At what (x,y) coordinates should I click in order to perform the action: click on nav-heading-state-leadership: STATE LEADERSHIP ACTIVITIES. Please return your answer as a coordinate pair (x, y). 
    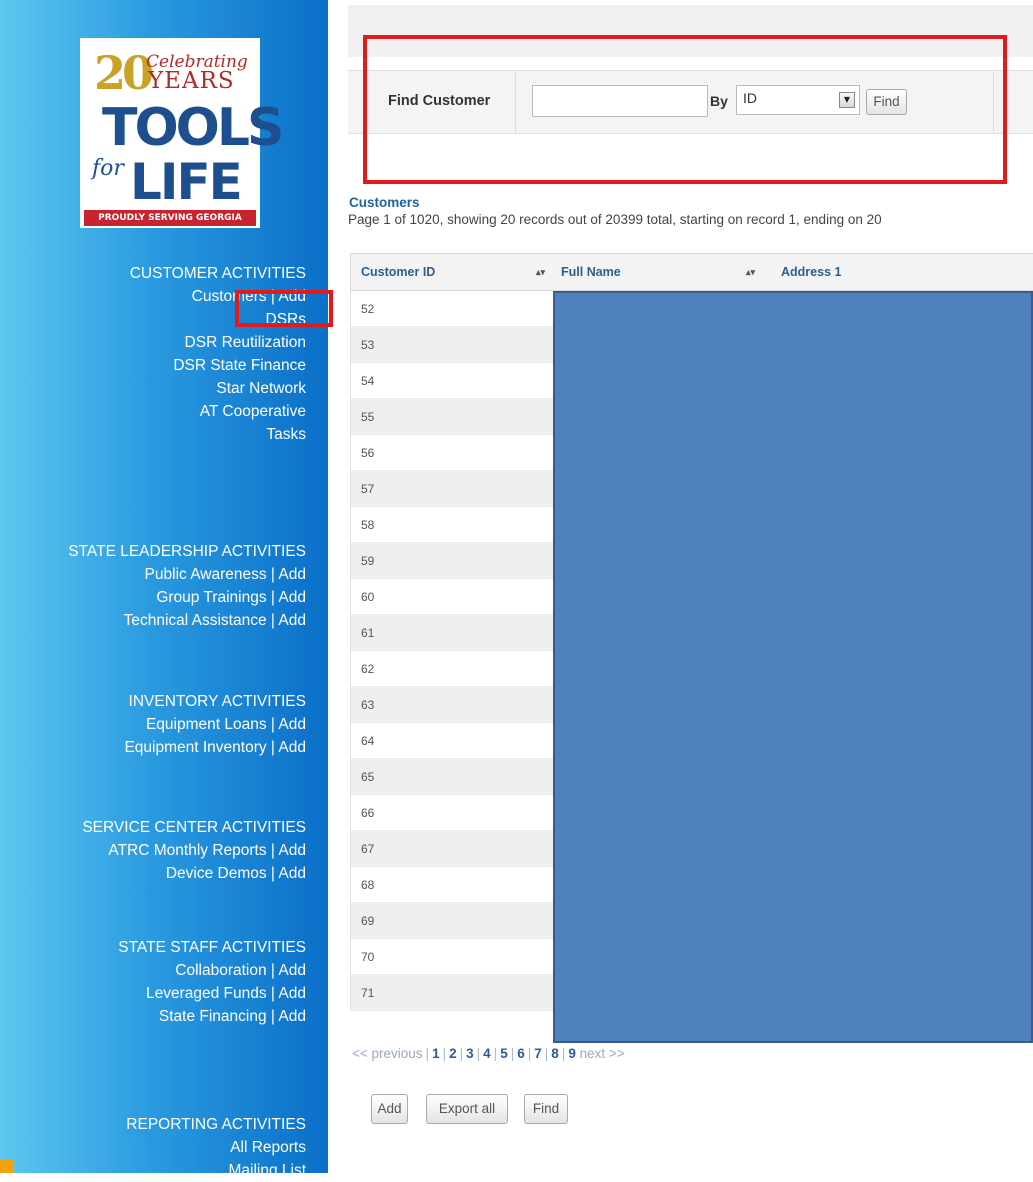
    Looking at the image, I should click on (187, 551).